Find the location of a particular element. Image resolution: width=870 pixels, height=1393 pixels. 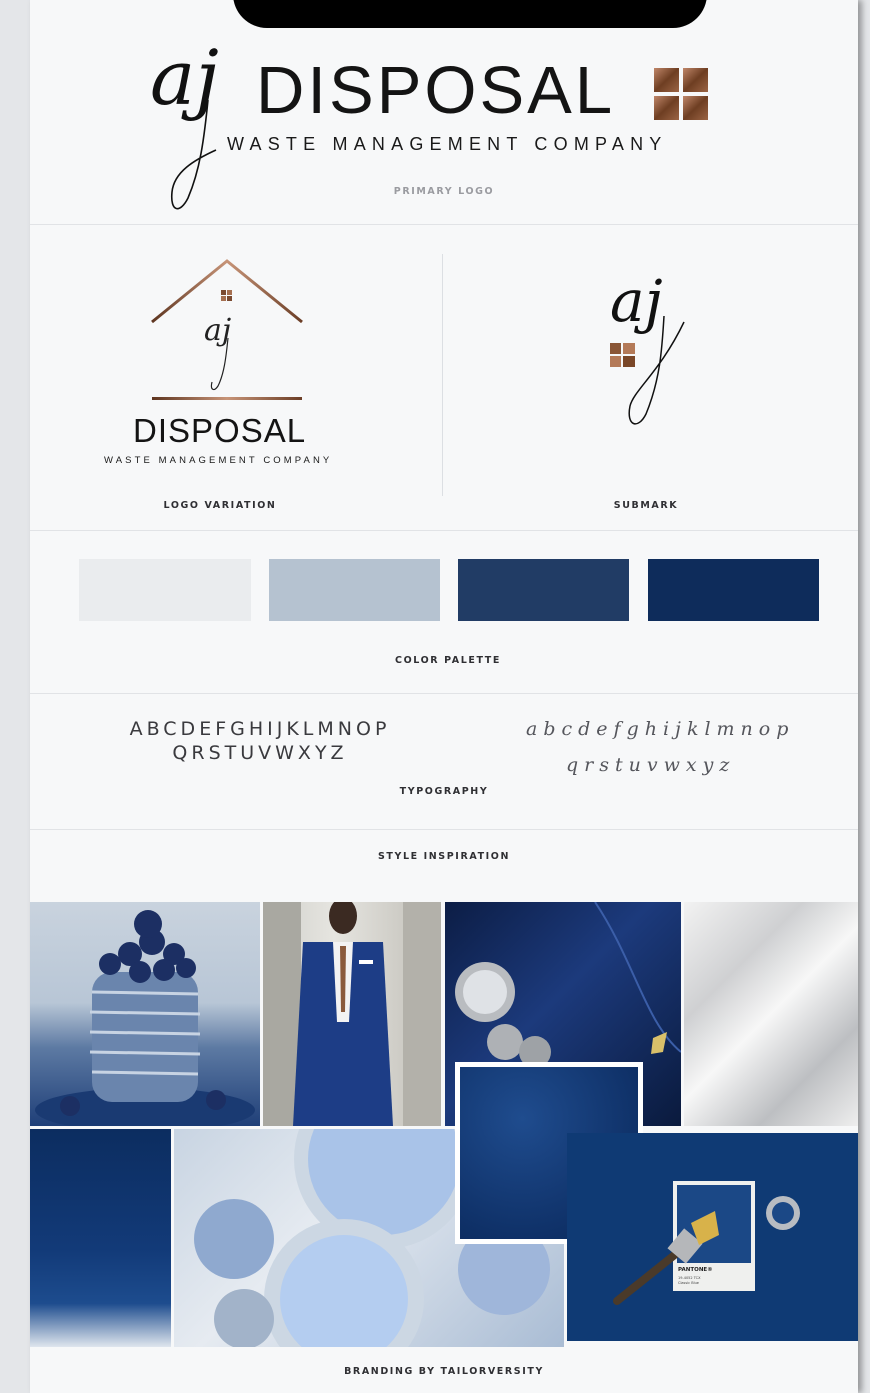

white-satin-photo is located at coordinates (771, 1014).